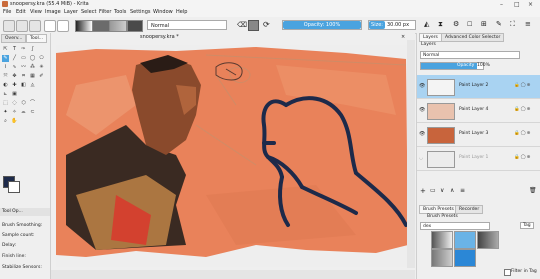 The height and width of the screenshot is (279, 540). What do you see at coordinates (411, 154) in the screenshot?
I see `vertical-scrollbar` at bounding box center [411, 154].